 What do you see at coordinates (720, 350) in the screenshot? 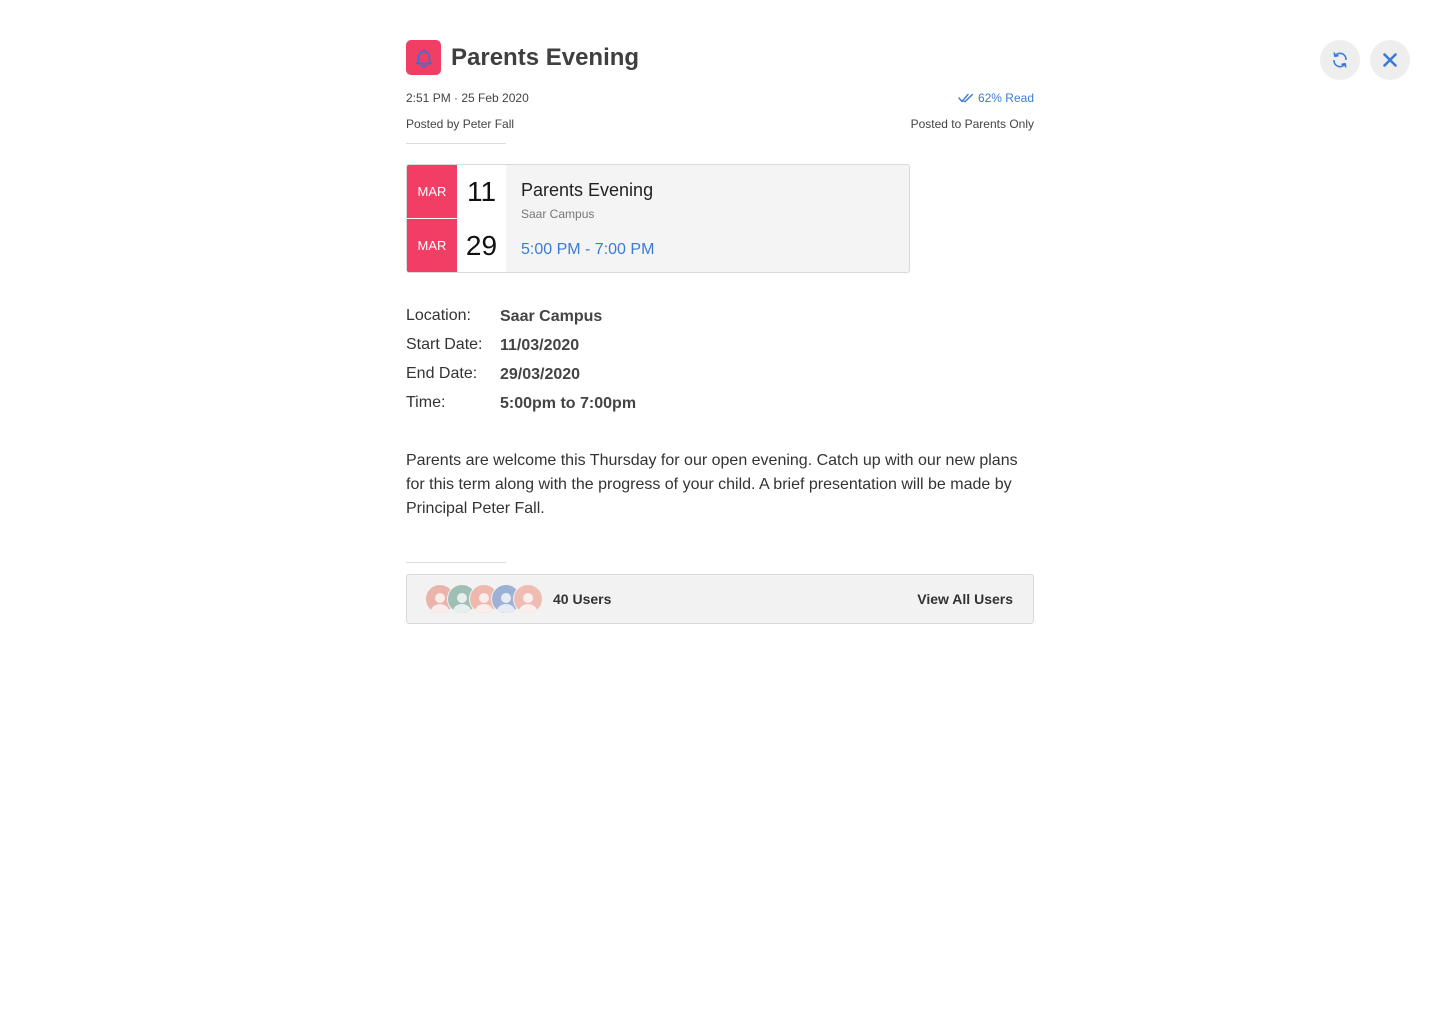
I see `detail-row-start-date: Start Date: 11/03/2020` at bounding box center [720, 350].